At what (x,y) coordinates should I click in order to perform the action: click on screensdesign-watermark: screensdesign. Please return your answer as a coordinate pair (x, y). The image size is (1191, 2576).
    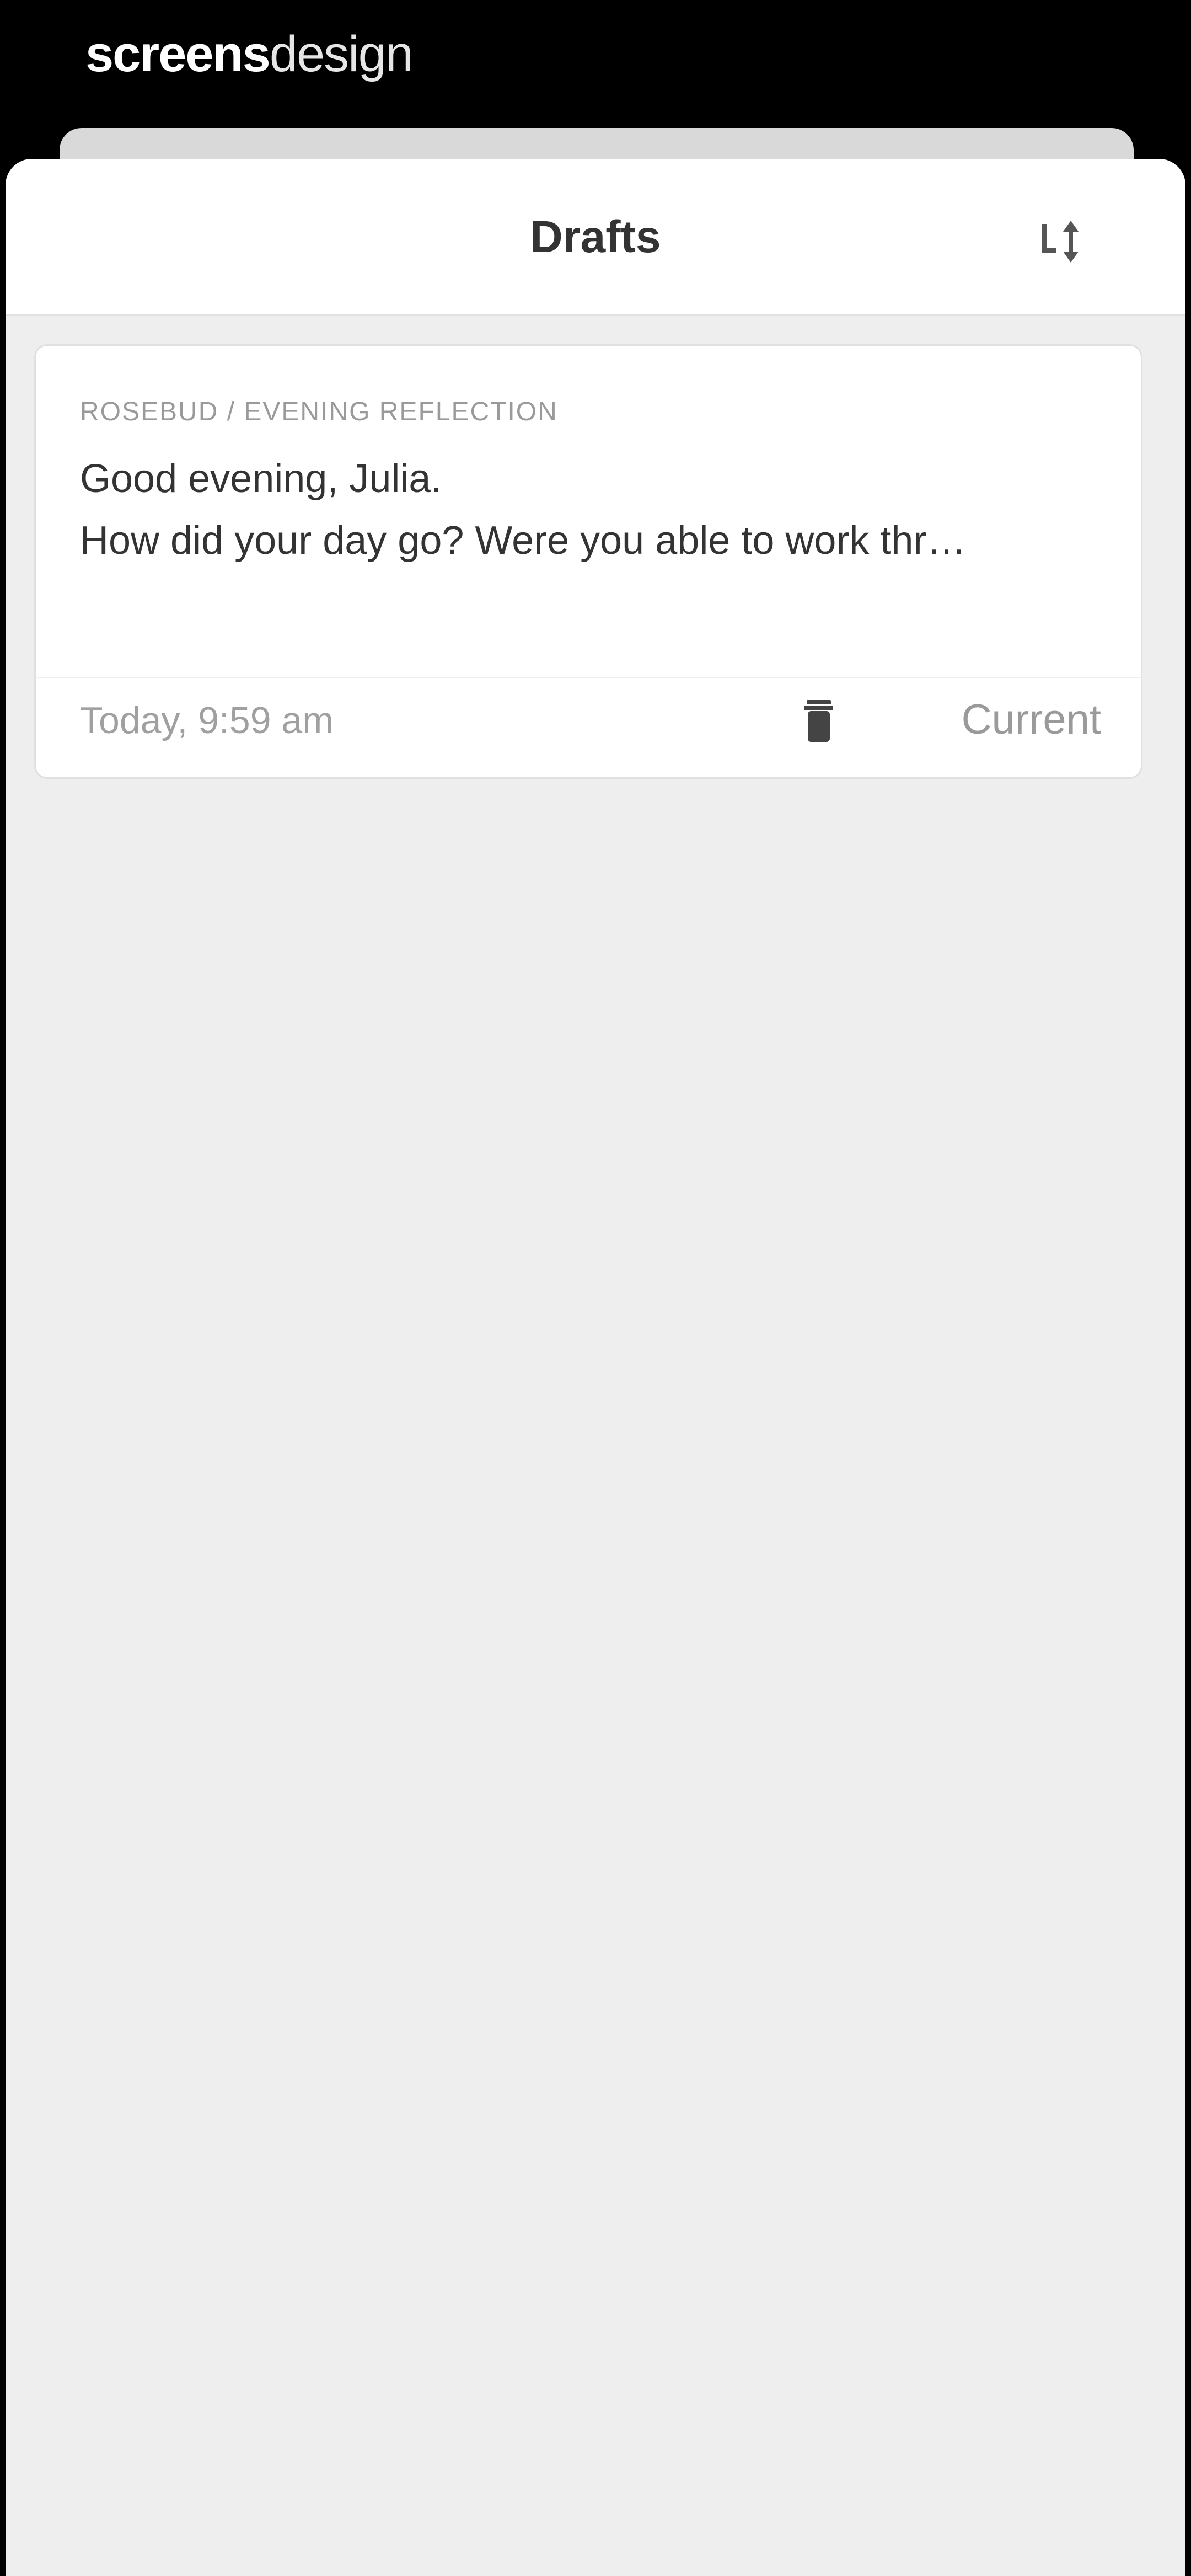
    Looking at the image, I should click on (249, 54).